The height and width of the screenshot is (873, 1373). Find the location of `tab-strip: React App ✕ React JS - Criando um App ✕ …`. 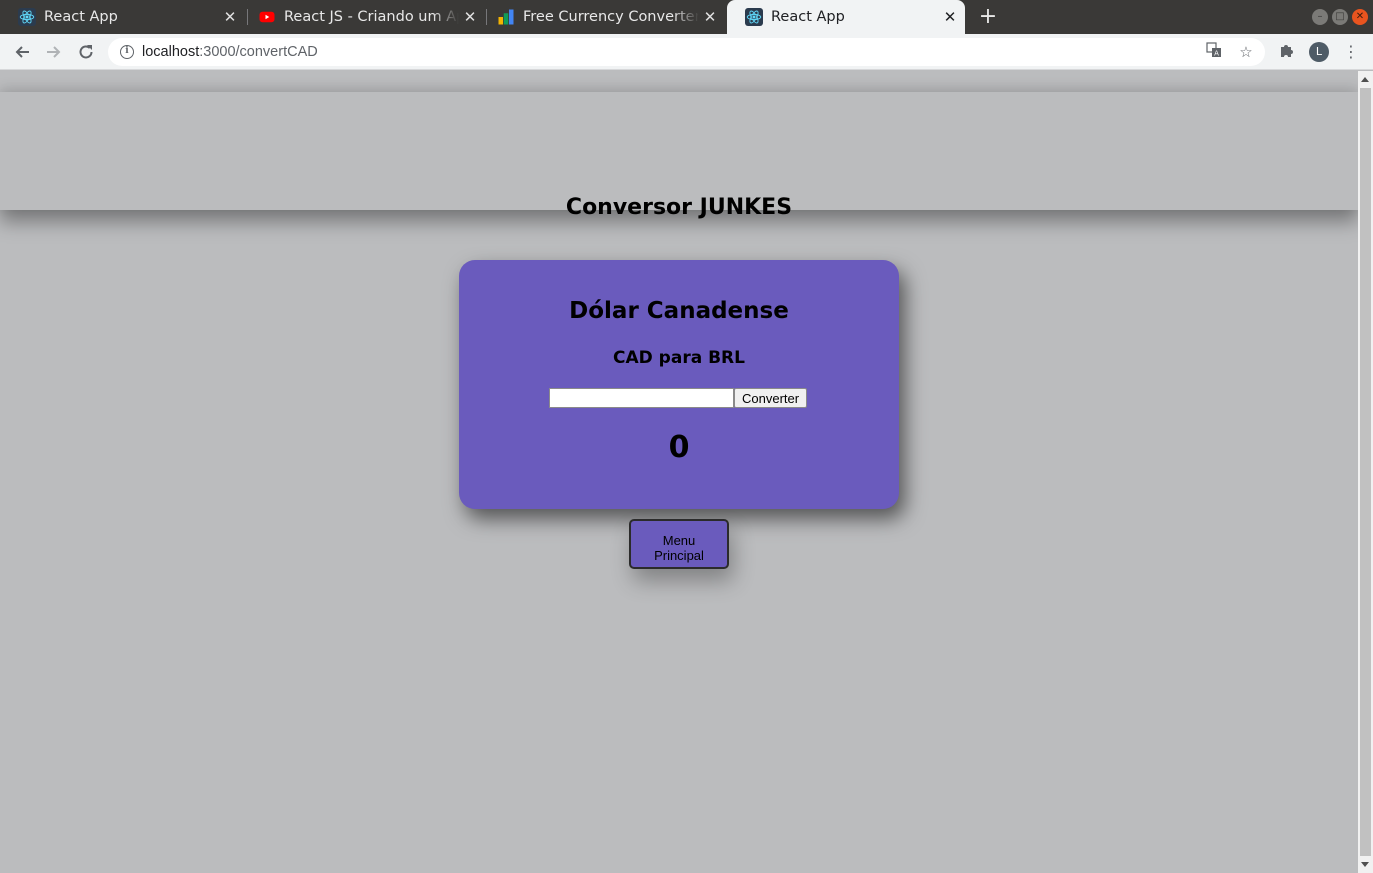

tab-strip: React App ✕ React JS - Criando um App ✕ … is located at coordinates (686, 17).